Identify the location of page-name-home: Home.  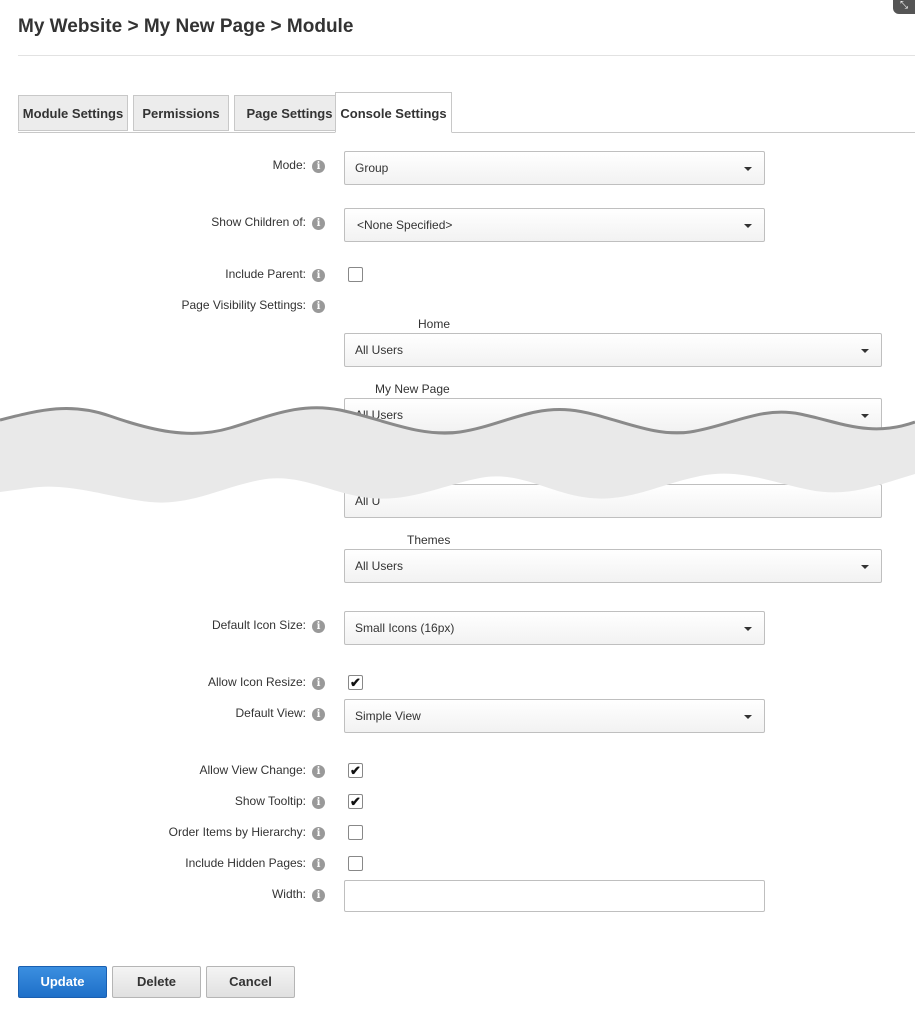
(434, 324).